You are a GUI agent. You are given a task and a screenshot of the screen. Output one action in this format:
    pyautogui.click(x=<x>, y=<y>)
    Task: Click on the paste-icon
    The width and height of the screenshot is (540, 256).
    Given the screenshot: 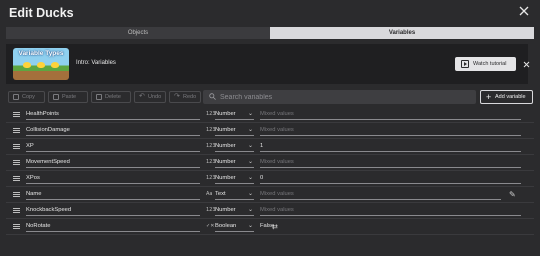 What is the action you would take?
    pyautogui.click(x=56, y=97)
    